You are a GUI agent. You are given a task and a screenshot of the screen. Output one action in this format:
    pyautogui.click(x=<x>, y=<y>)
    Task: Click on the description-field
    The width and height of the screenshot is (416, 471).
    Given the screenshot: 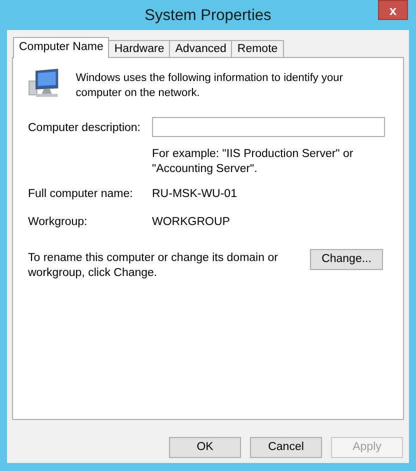 What is the action you would take?
    pyautogui.click(x=268, y=127)
    